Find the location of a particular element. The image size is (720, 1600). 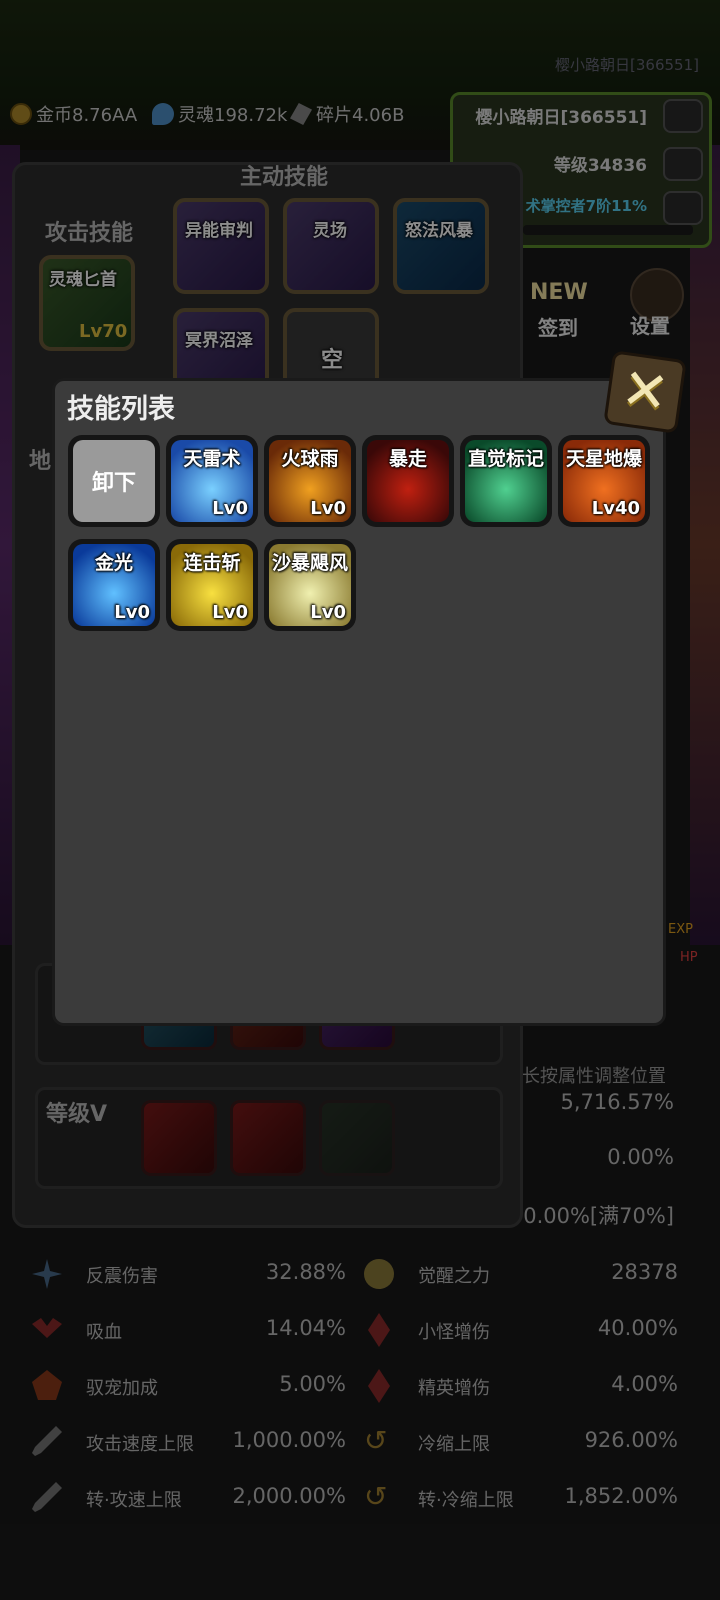

fireball-skill-icon: 火球雨 Lv0 is located at coordinates (310, 481).